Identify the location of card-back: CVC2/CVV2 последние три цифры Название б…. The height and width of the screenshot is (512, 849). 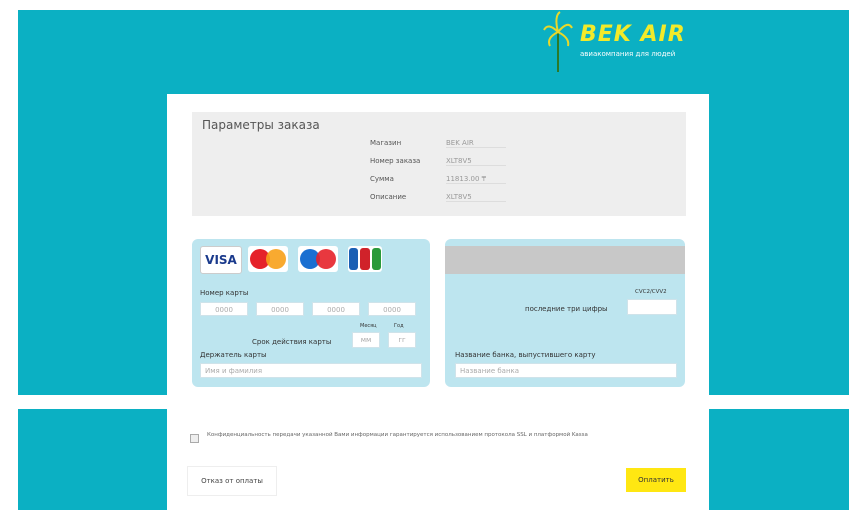
(565, 313).